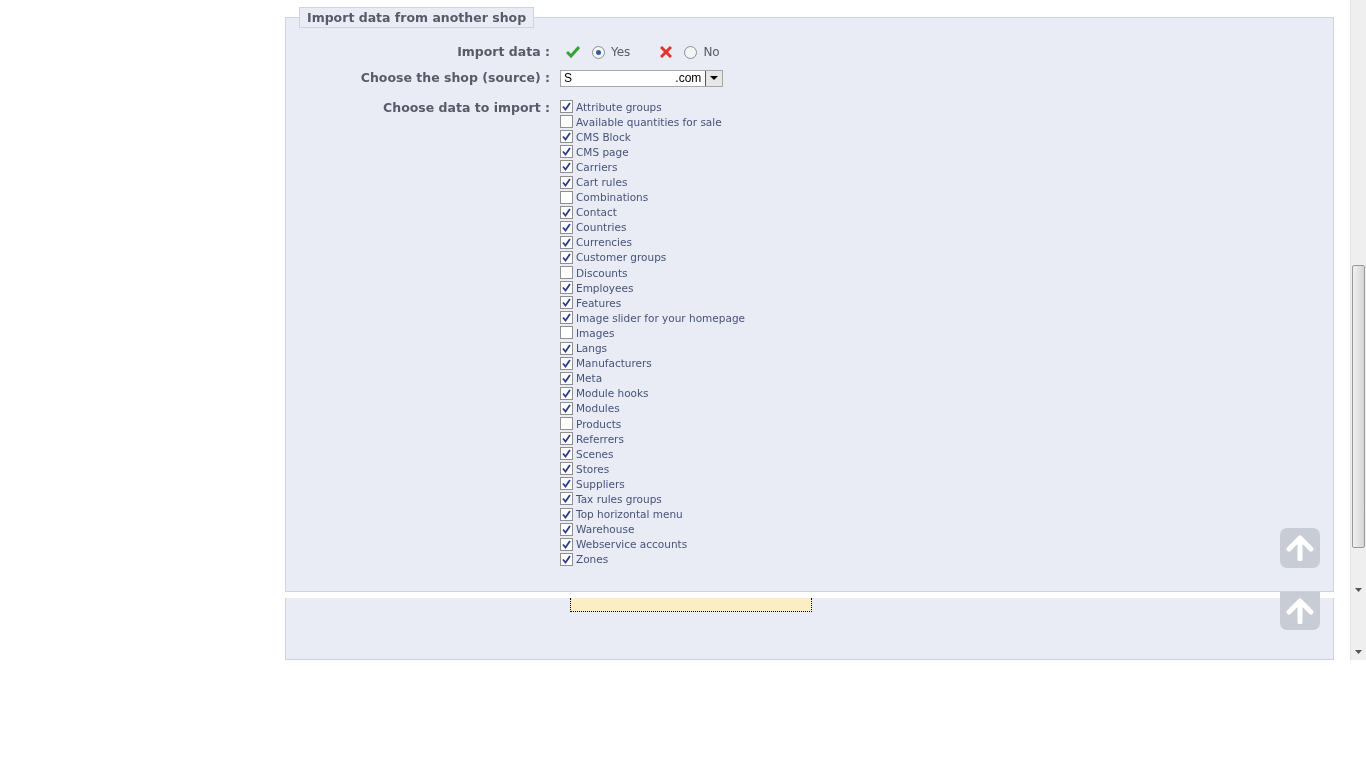 Image resolution: width=1366 pixels, height=768 pixels. I want to click on checkbox-label: Images, so click(595, 332).